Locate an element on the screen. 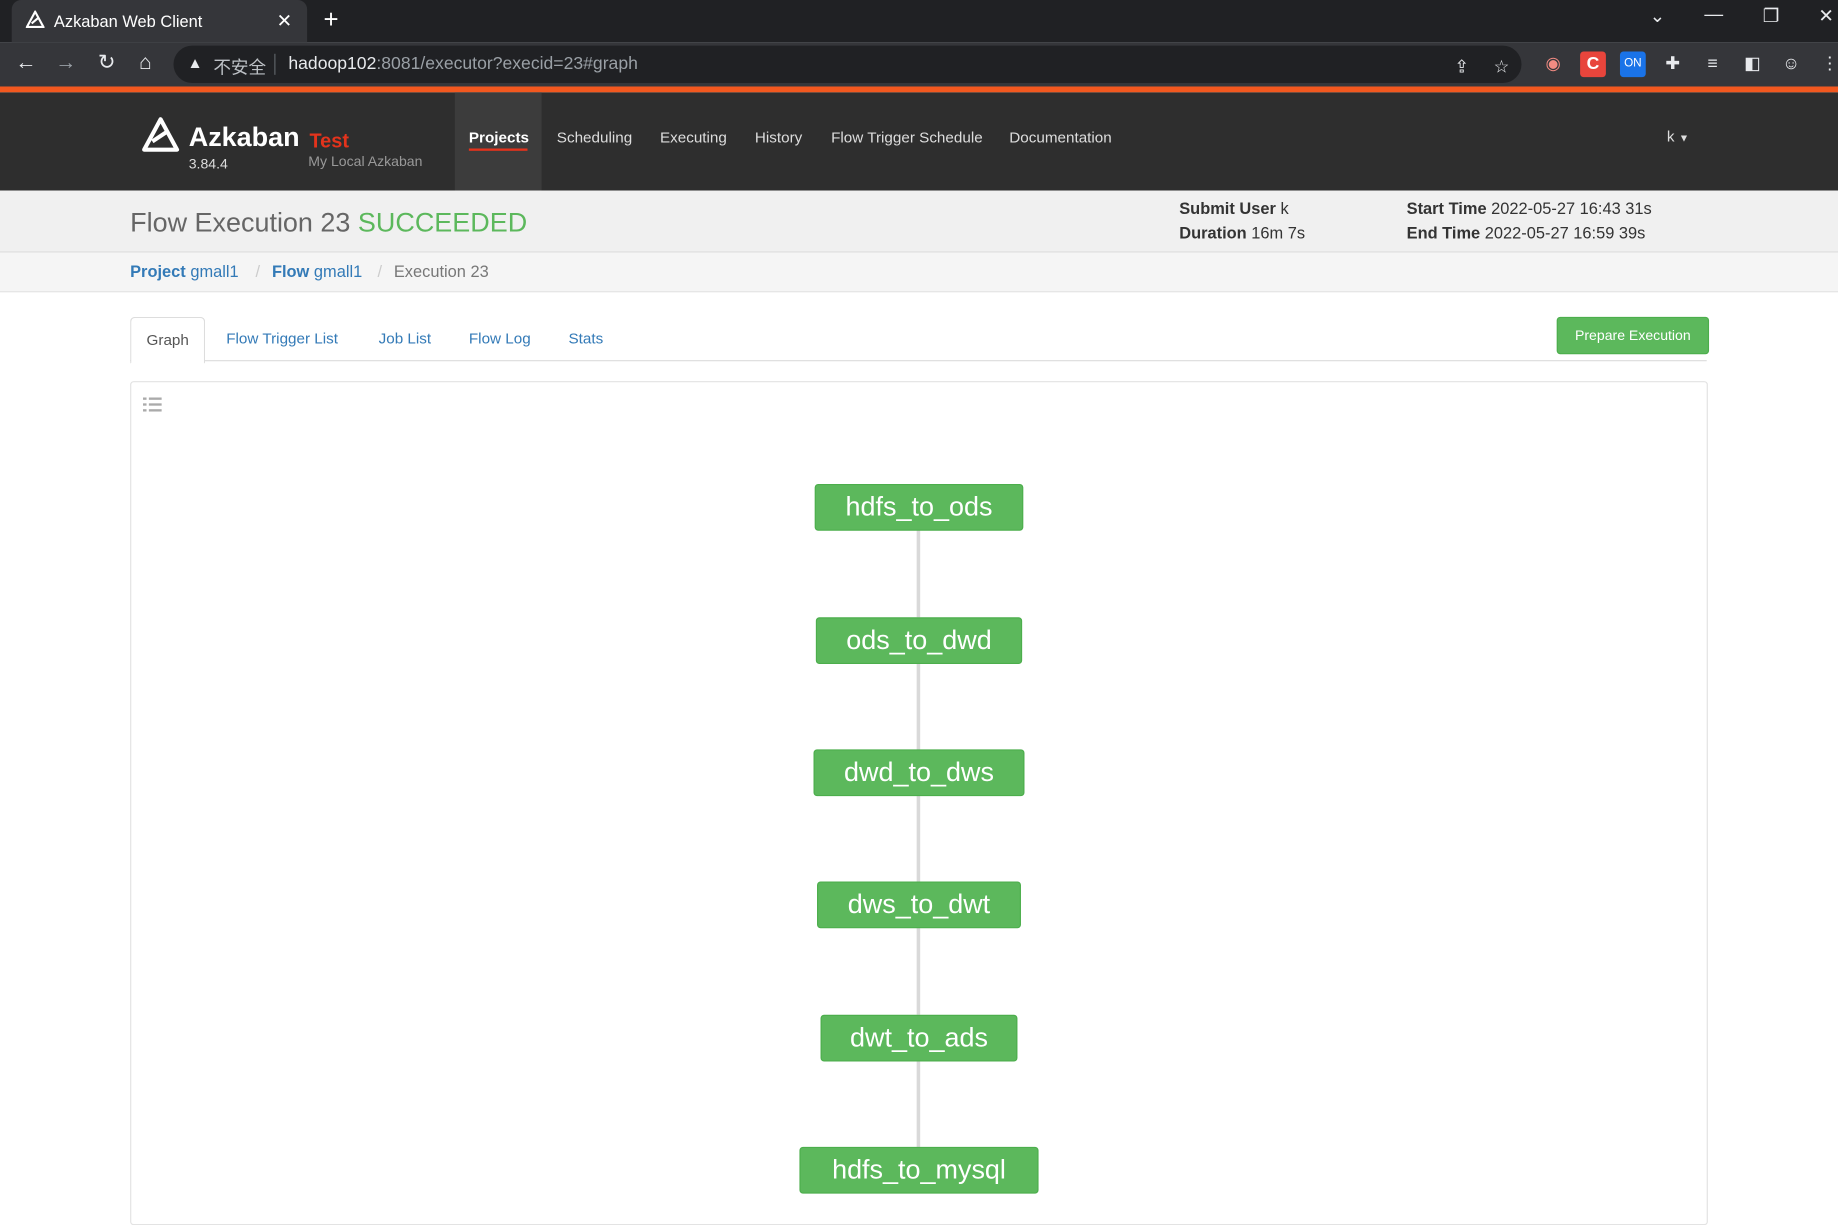 Image resolution: width=1838 pixels, height=1225 pixels. environment-label: Test is located at coordinates (329, 140).